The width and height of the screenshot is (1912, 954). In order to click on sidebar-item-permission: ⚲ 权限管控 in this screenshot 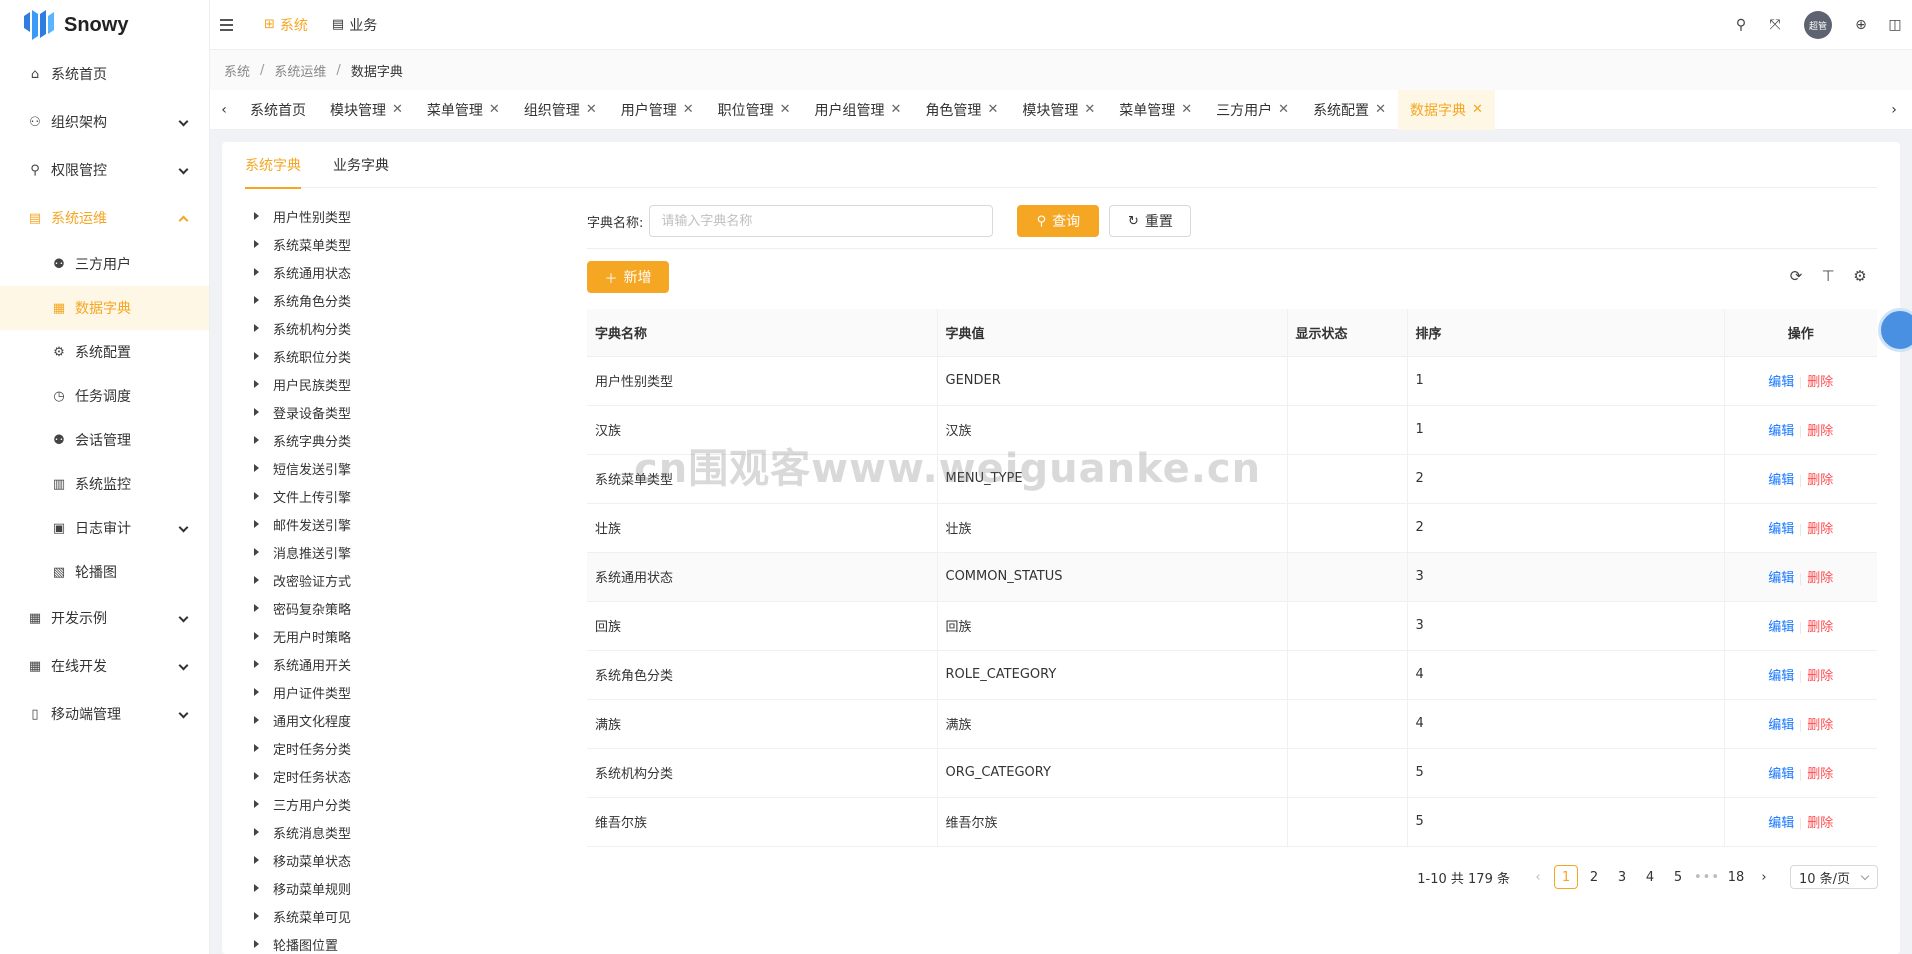, I will do `click(104, 170)`.